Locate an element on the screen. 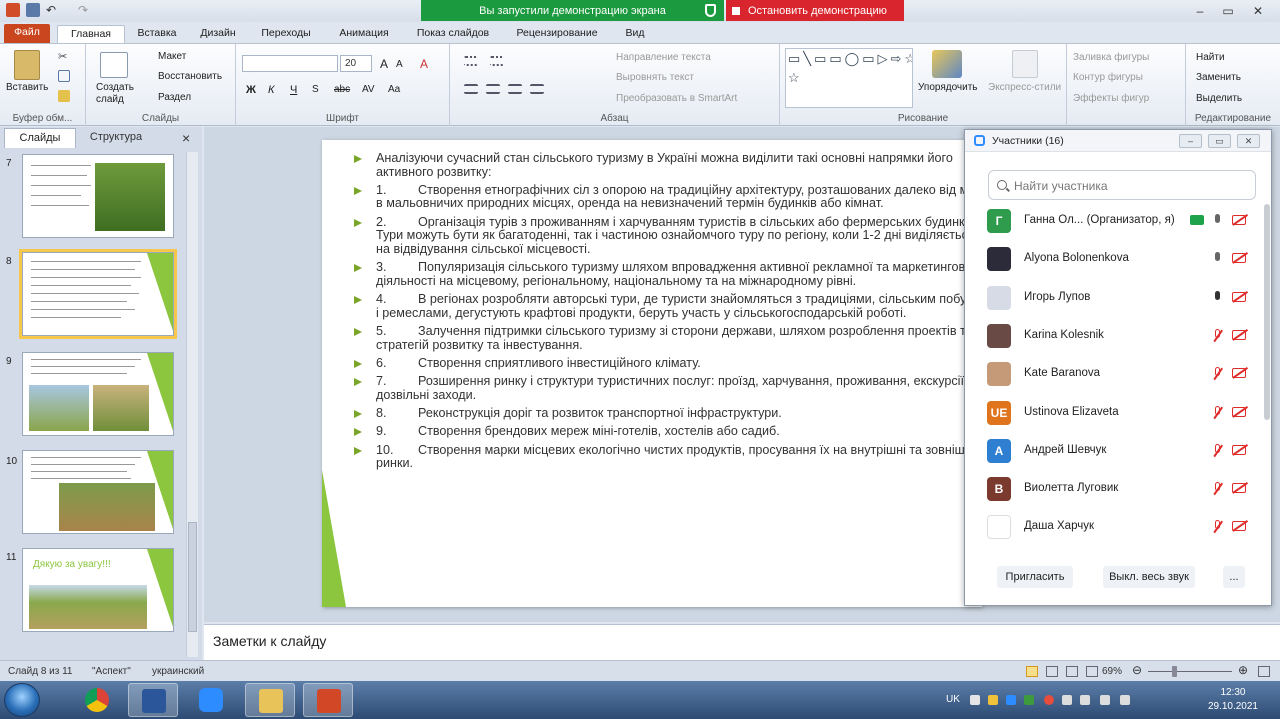 The height and width of the screenshot is (719, 1280). scrollbar-thumb is located at coordinates (192, 577).